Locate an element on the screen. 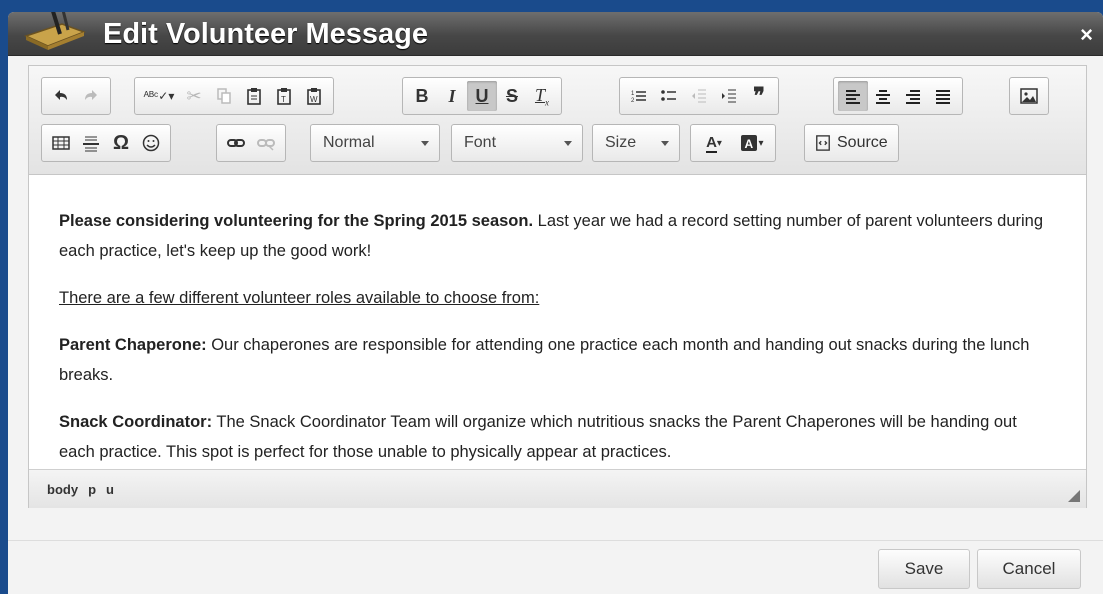 This screenshot has width=1103, height=594. link-icon is located at coordinates (236, 143).